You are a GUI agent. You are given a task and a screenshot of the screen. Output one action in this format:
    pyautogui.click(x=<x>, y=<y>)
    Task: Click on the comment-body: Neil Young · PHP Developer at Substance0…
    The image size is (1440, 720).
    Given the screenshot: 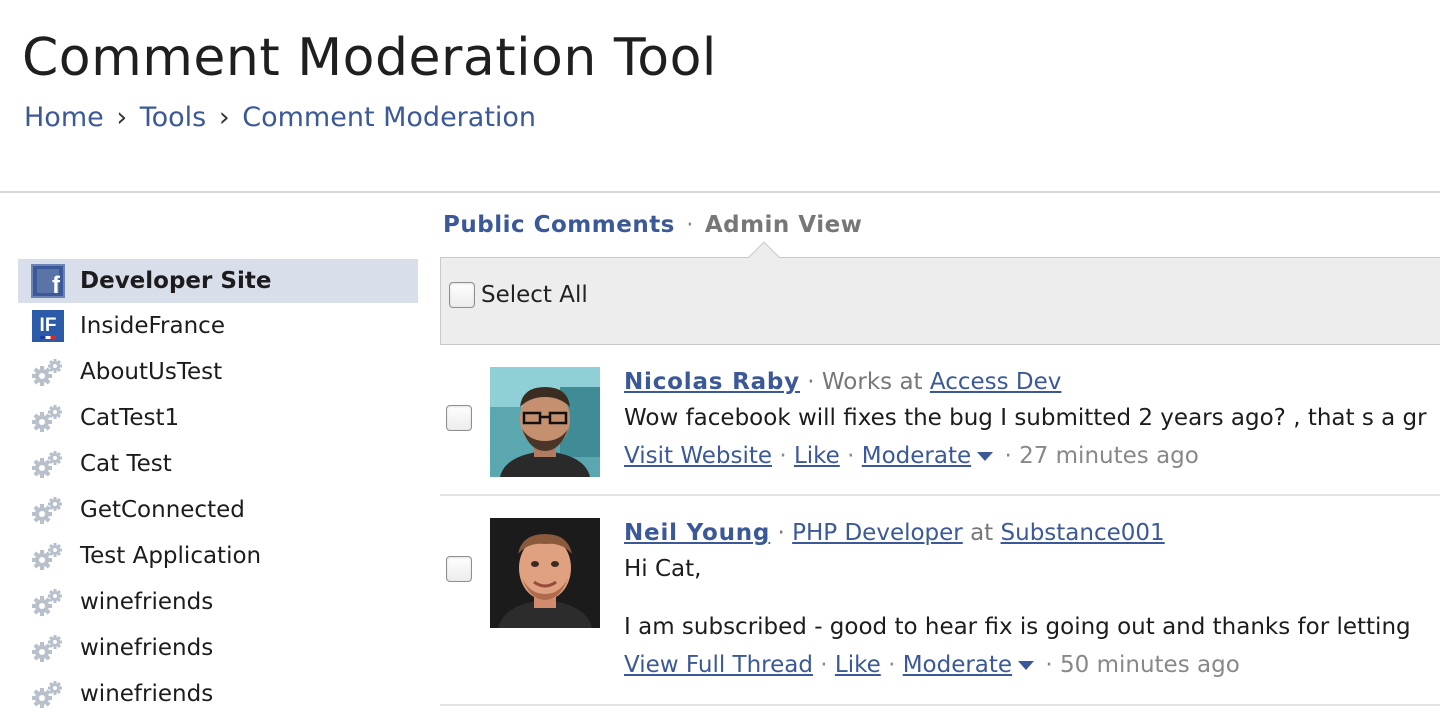 What is the action you would take?
    pyautogui.click(x=1017, y=599)
    